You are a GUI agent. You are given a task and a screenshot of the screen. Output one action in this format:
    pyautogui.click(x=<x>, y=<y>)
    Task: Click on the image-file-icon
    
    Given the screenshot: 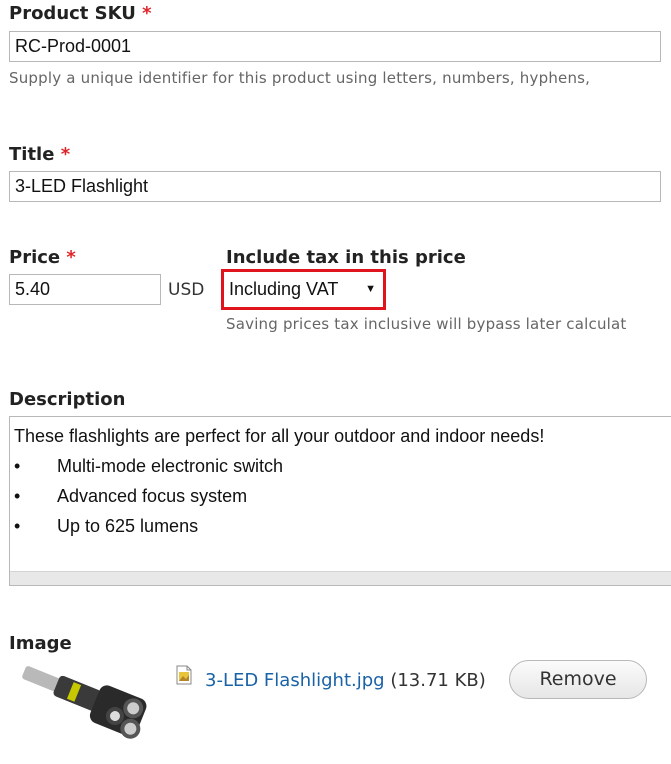 What is the action you would take?
    pyautogui.click(x=184, y=675)
    